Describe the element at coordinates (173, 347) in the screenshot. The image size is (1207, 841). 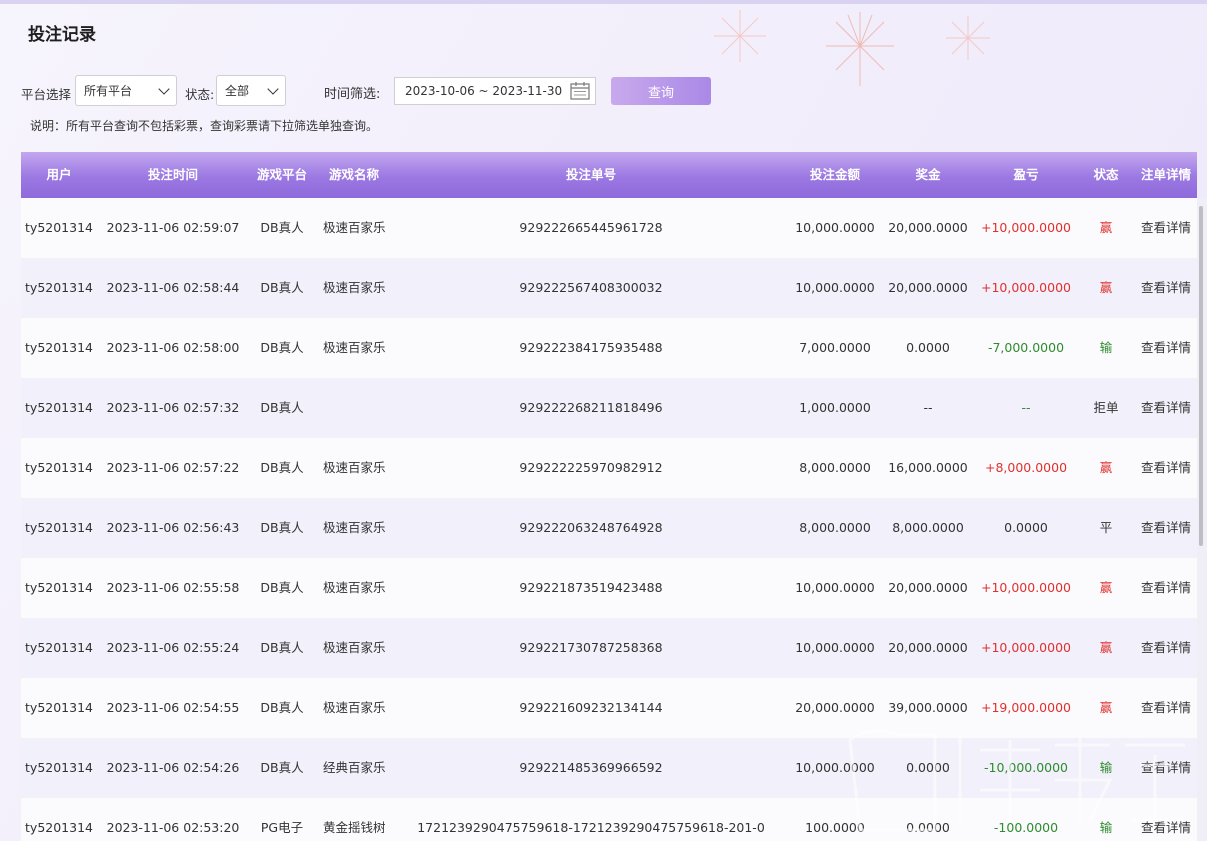
I see `cell-bet-time: 2023-11-06 02:58:00` at that location.